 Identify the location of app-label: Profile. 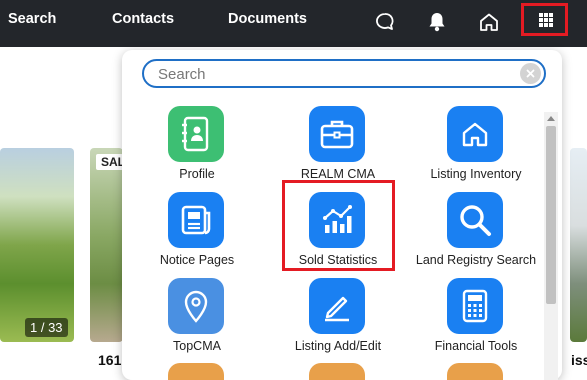
(197, 174).